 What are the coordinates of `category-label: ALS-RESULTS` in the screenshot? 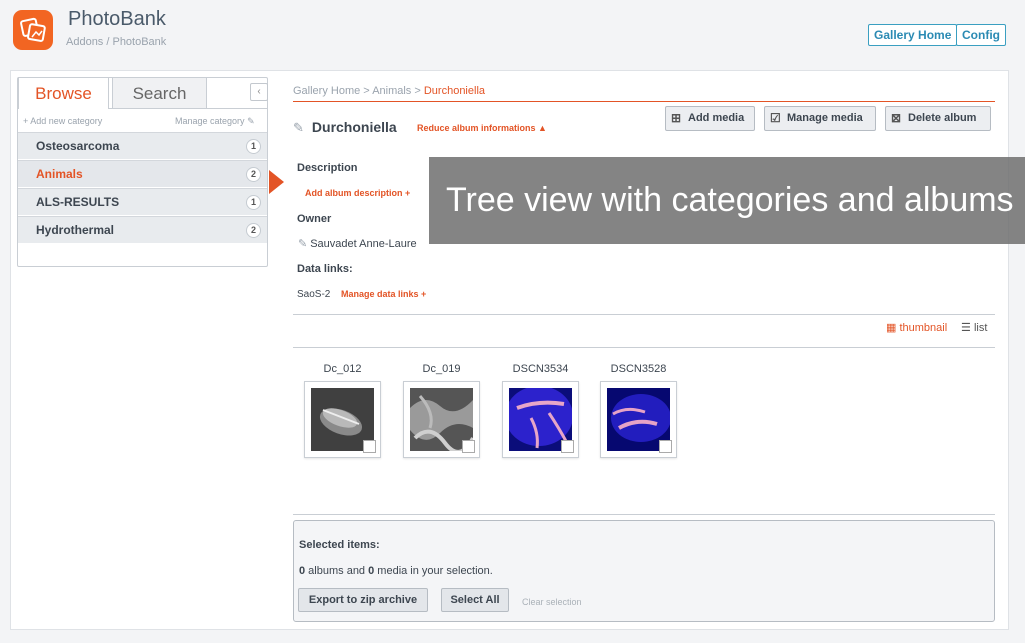 It's located at (78, 202).